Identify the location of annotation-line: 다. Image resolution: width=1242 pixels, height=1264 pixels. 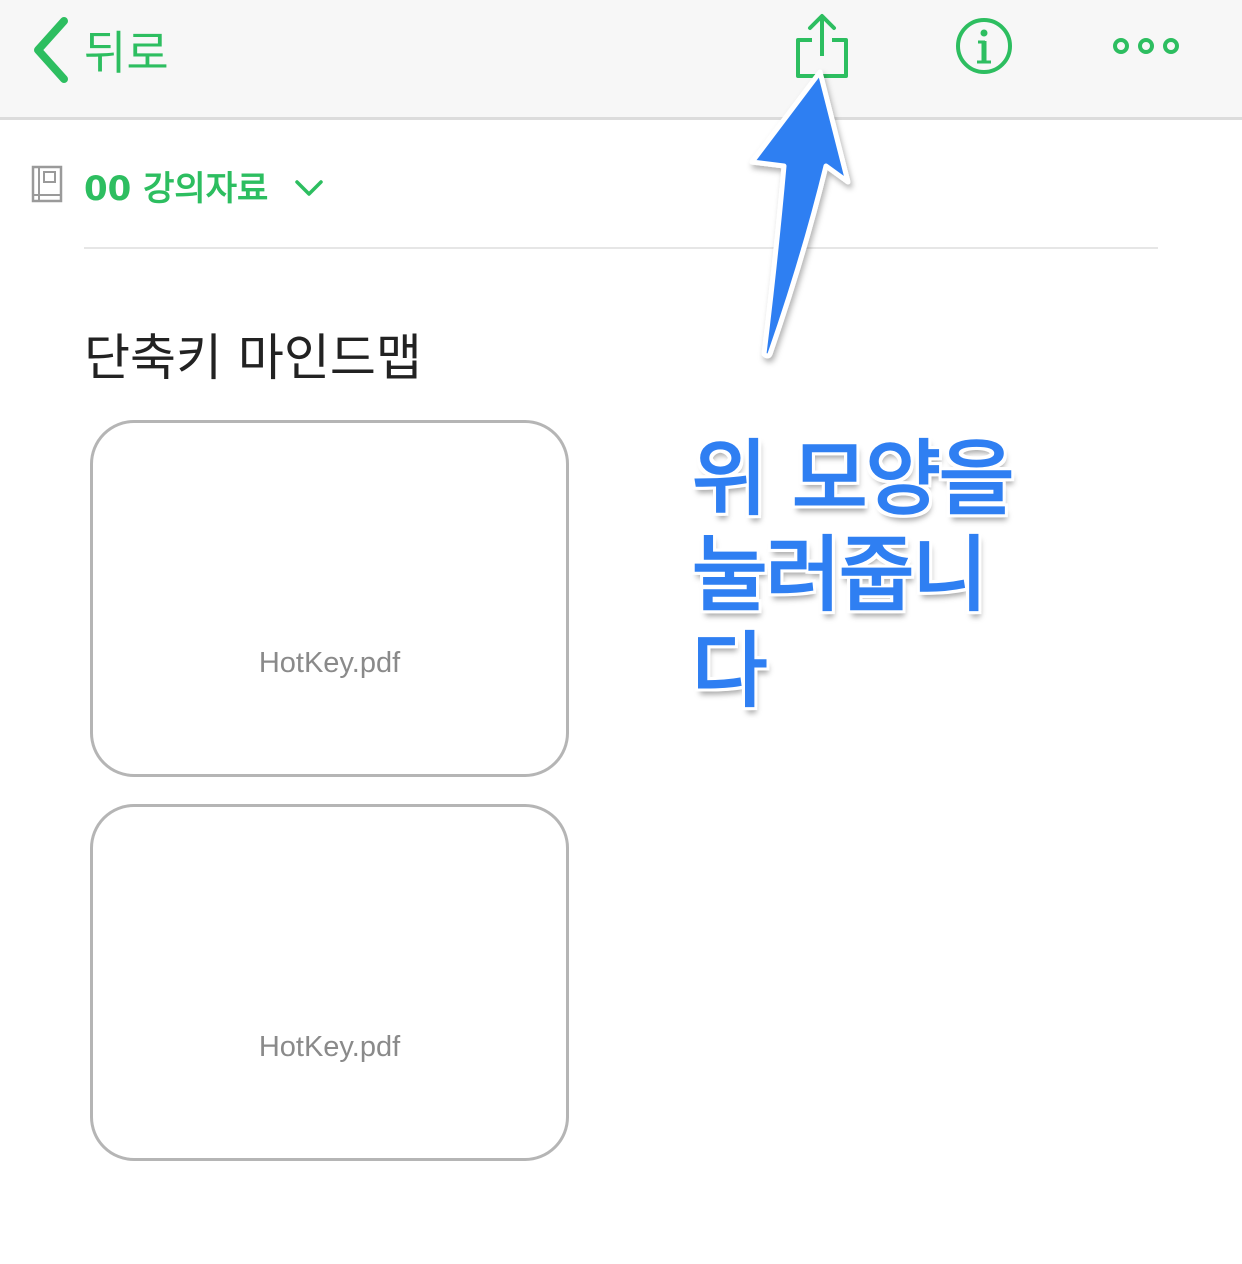
(729, 671).